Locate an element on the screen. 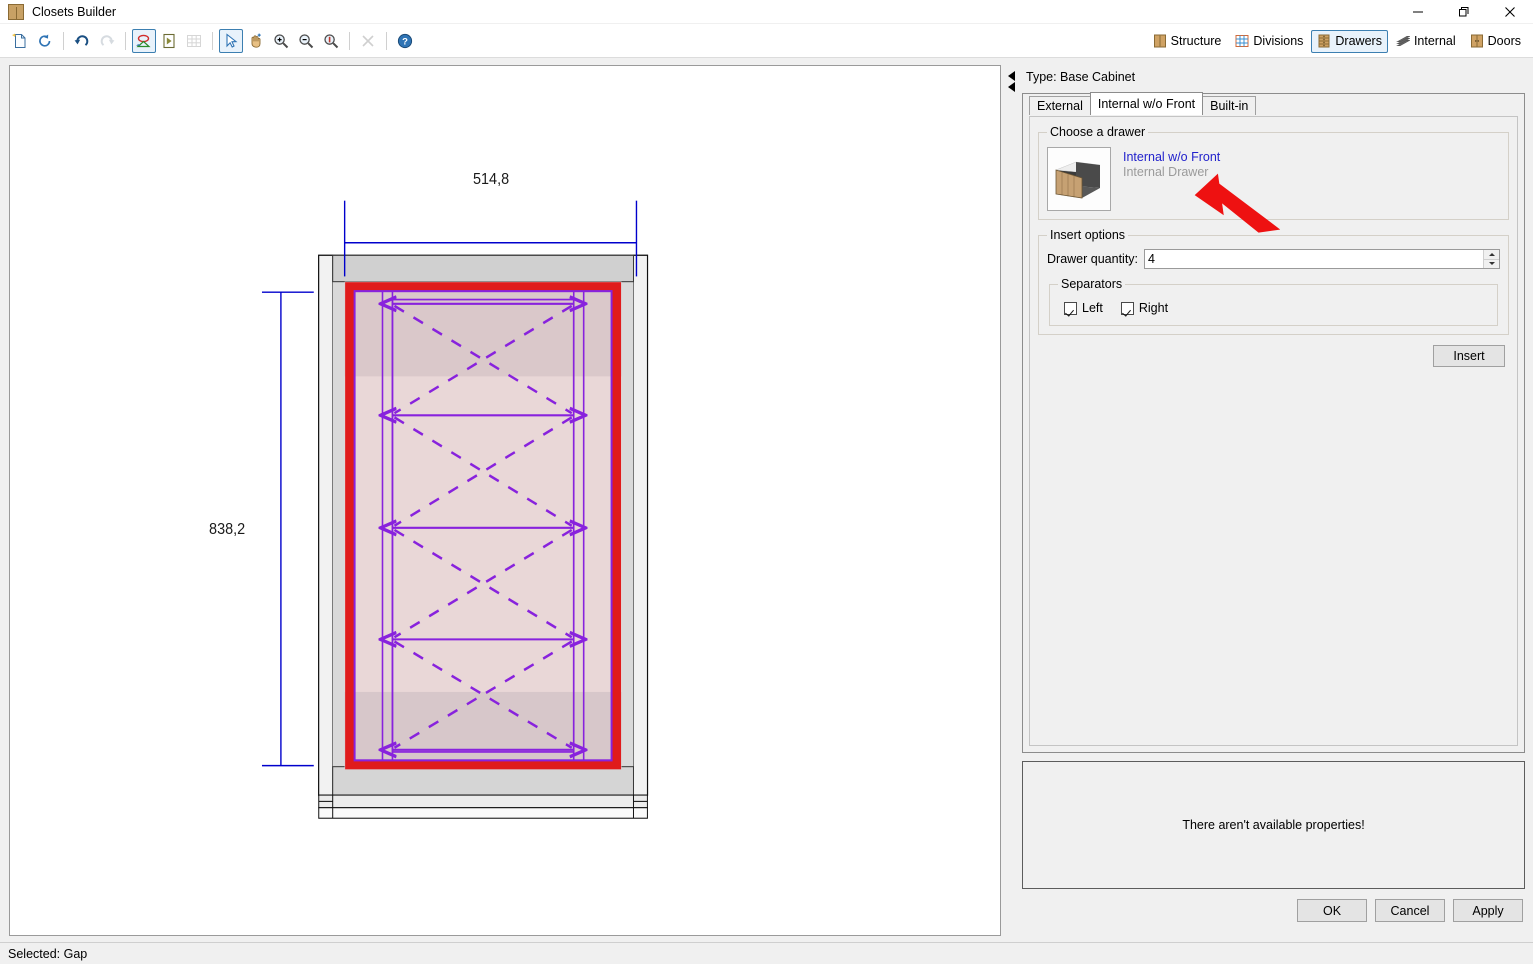 Image resolution: width=1533 pixels, height=964 pixels. apply-button: Apply is located at coordinates (1488, 910).